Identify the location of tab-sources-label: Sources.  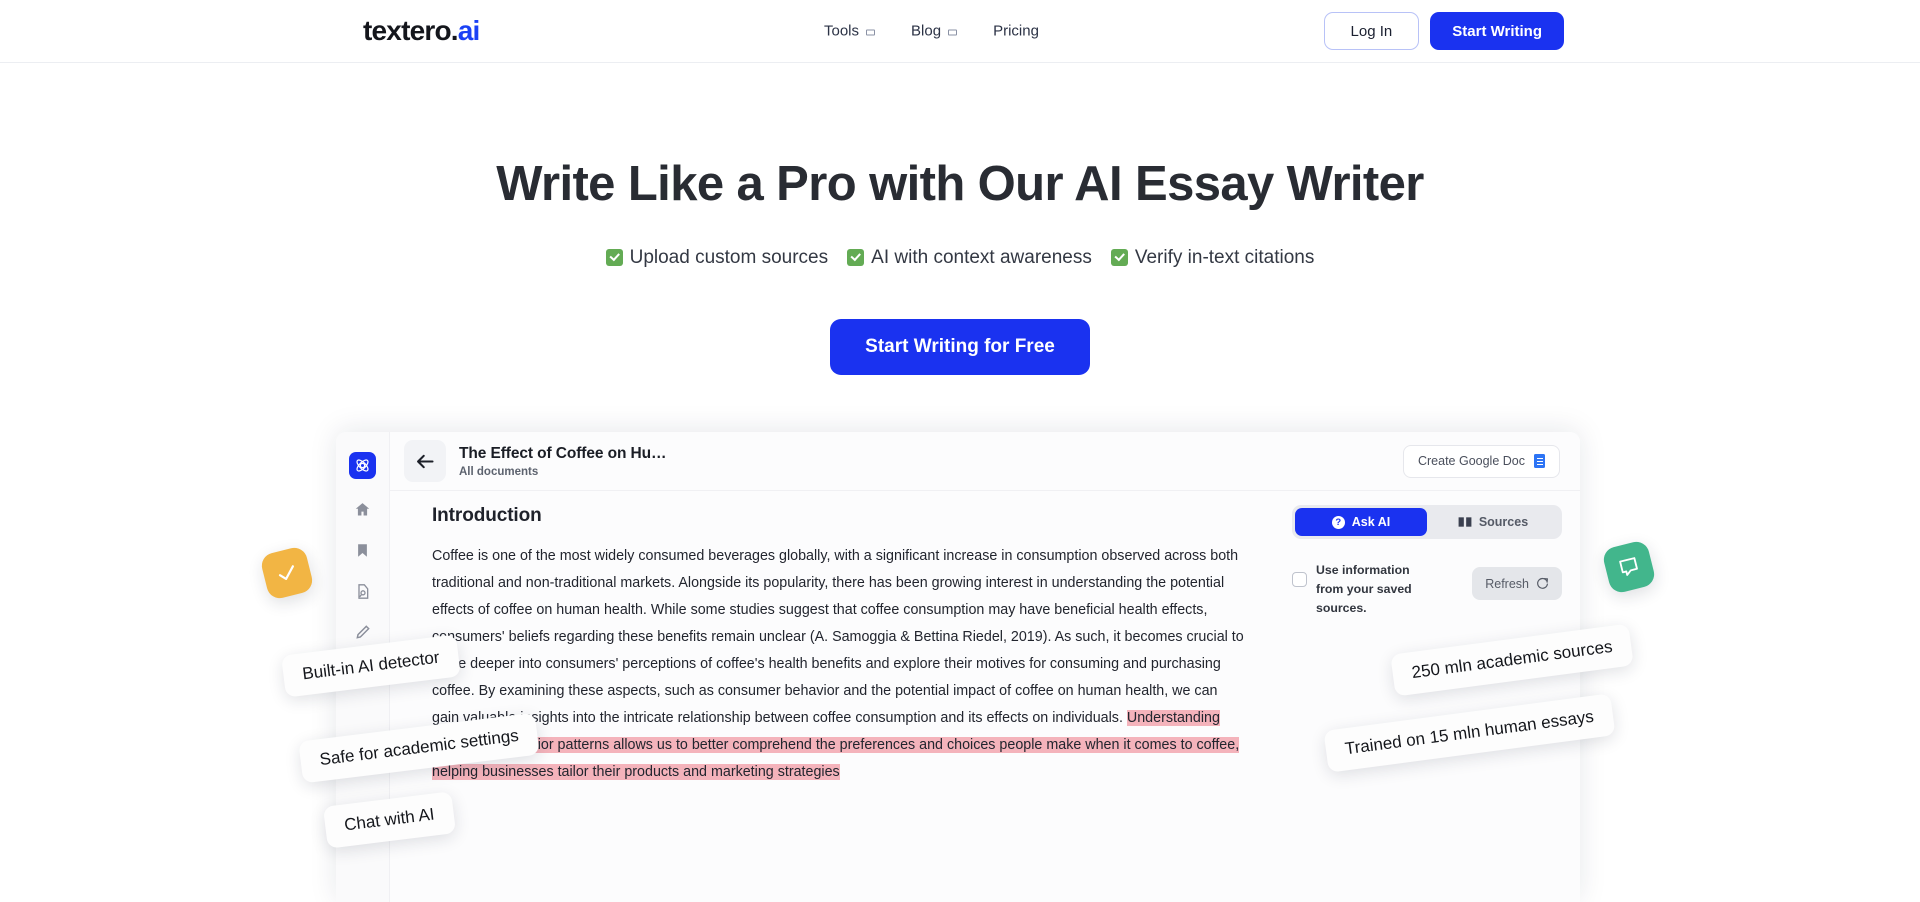
(1503, 522).